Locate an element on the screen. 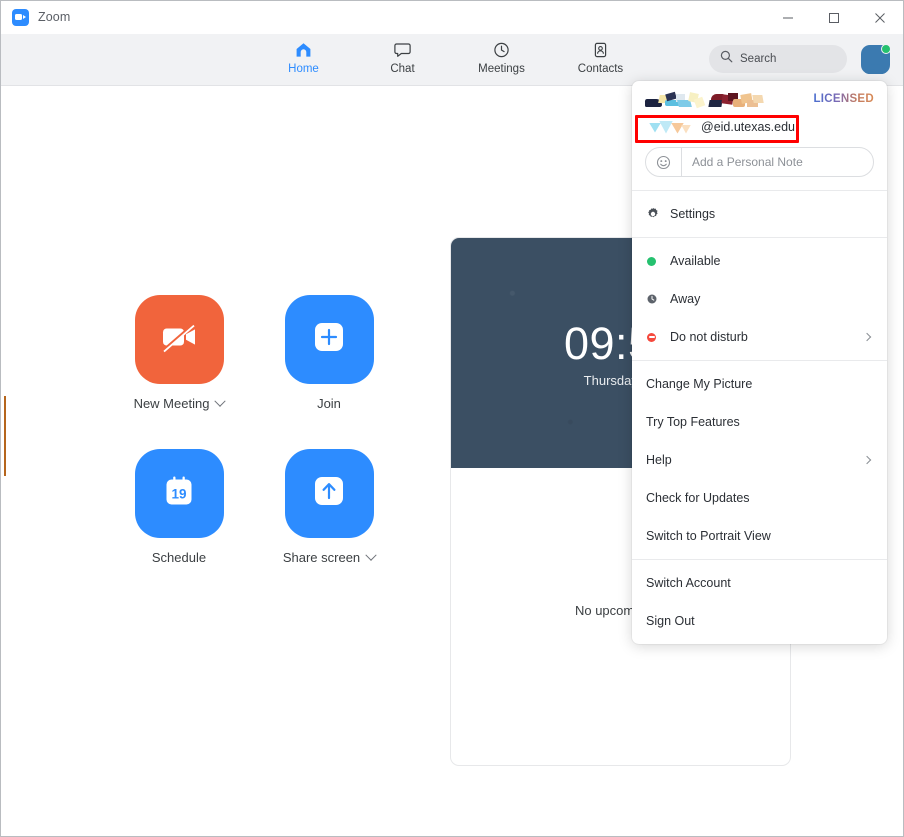 This screenshot has height=837, width=904. dropdown-status-group: Available Away Do not disturb is located at coordinates (759, 299).